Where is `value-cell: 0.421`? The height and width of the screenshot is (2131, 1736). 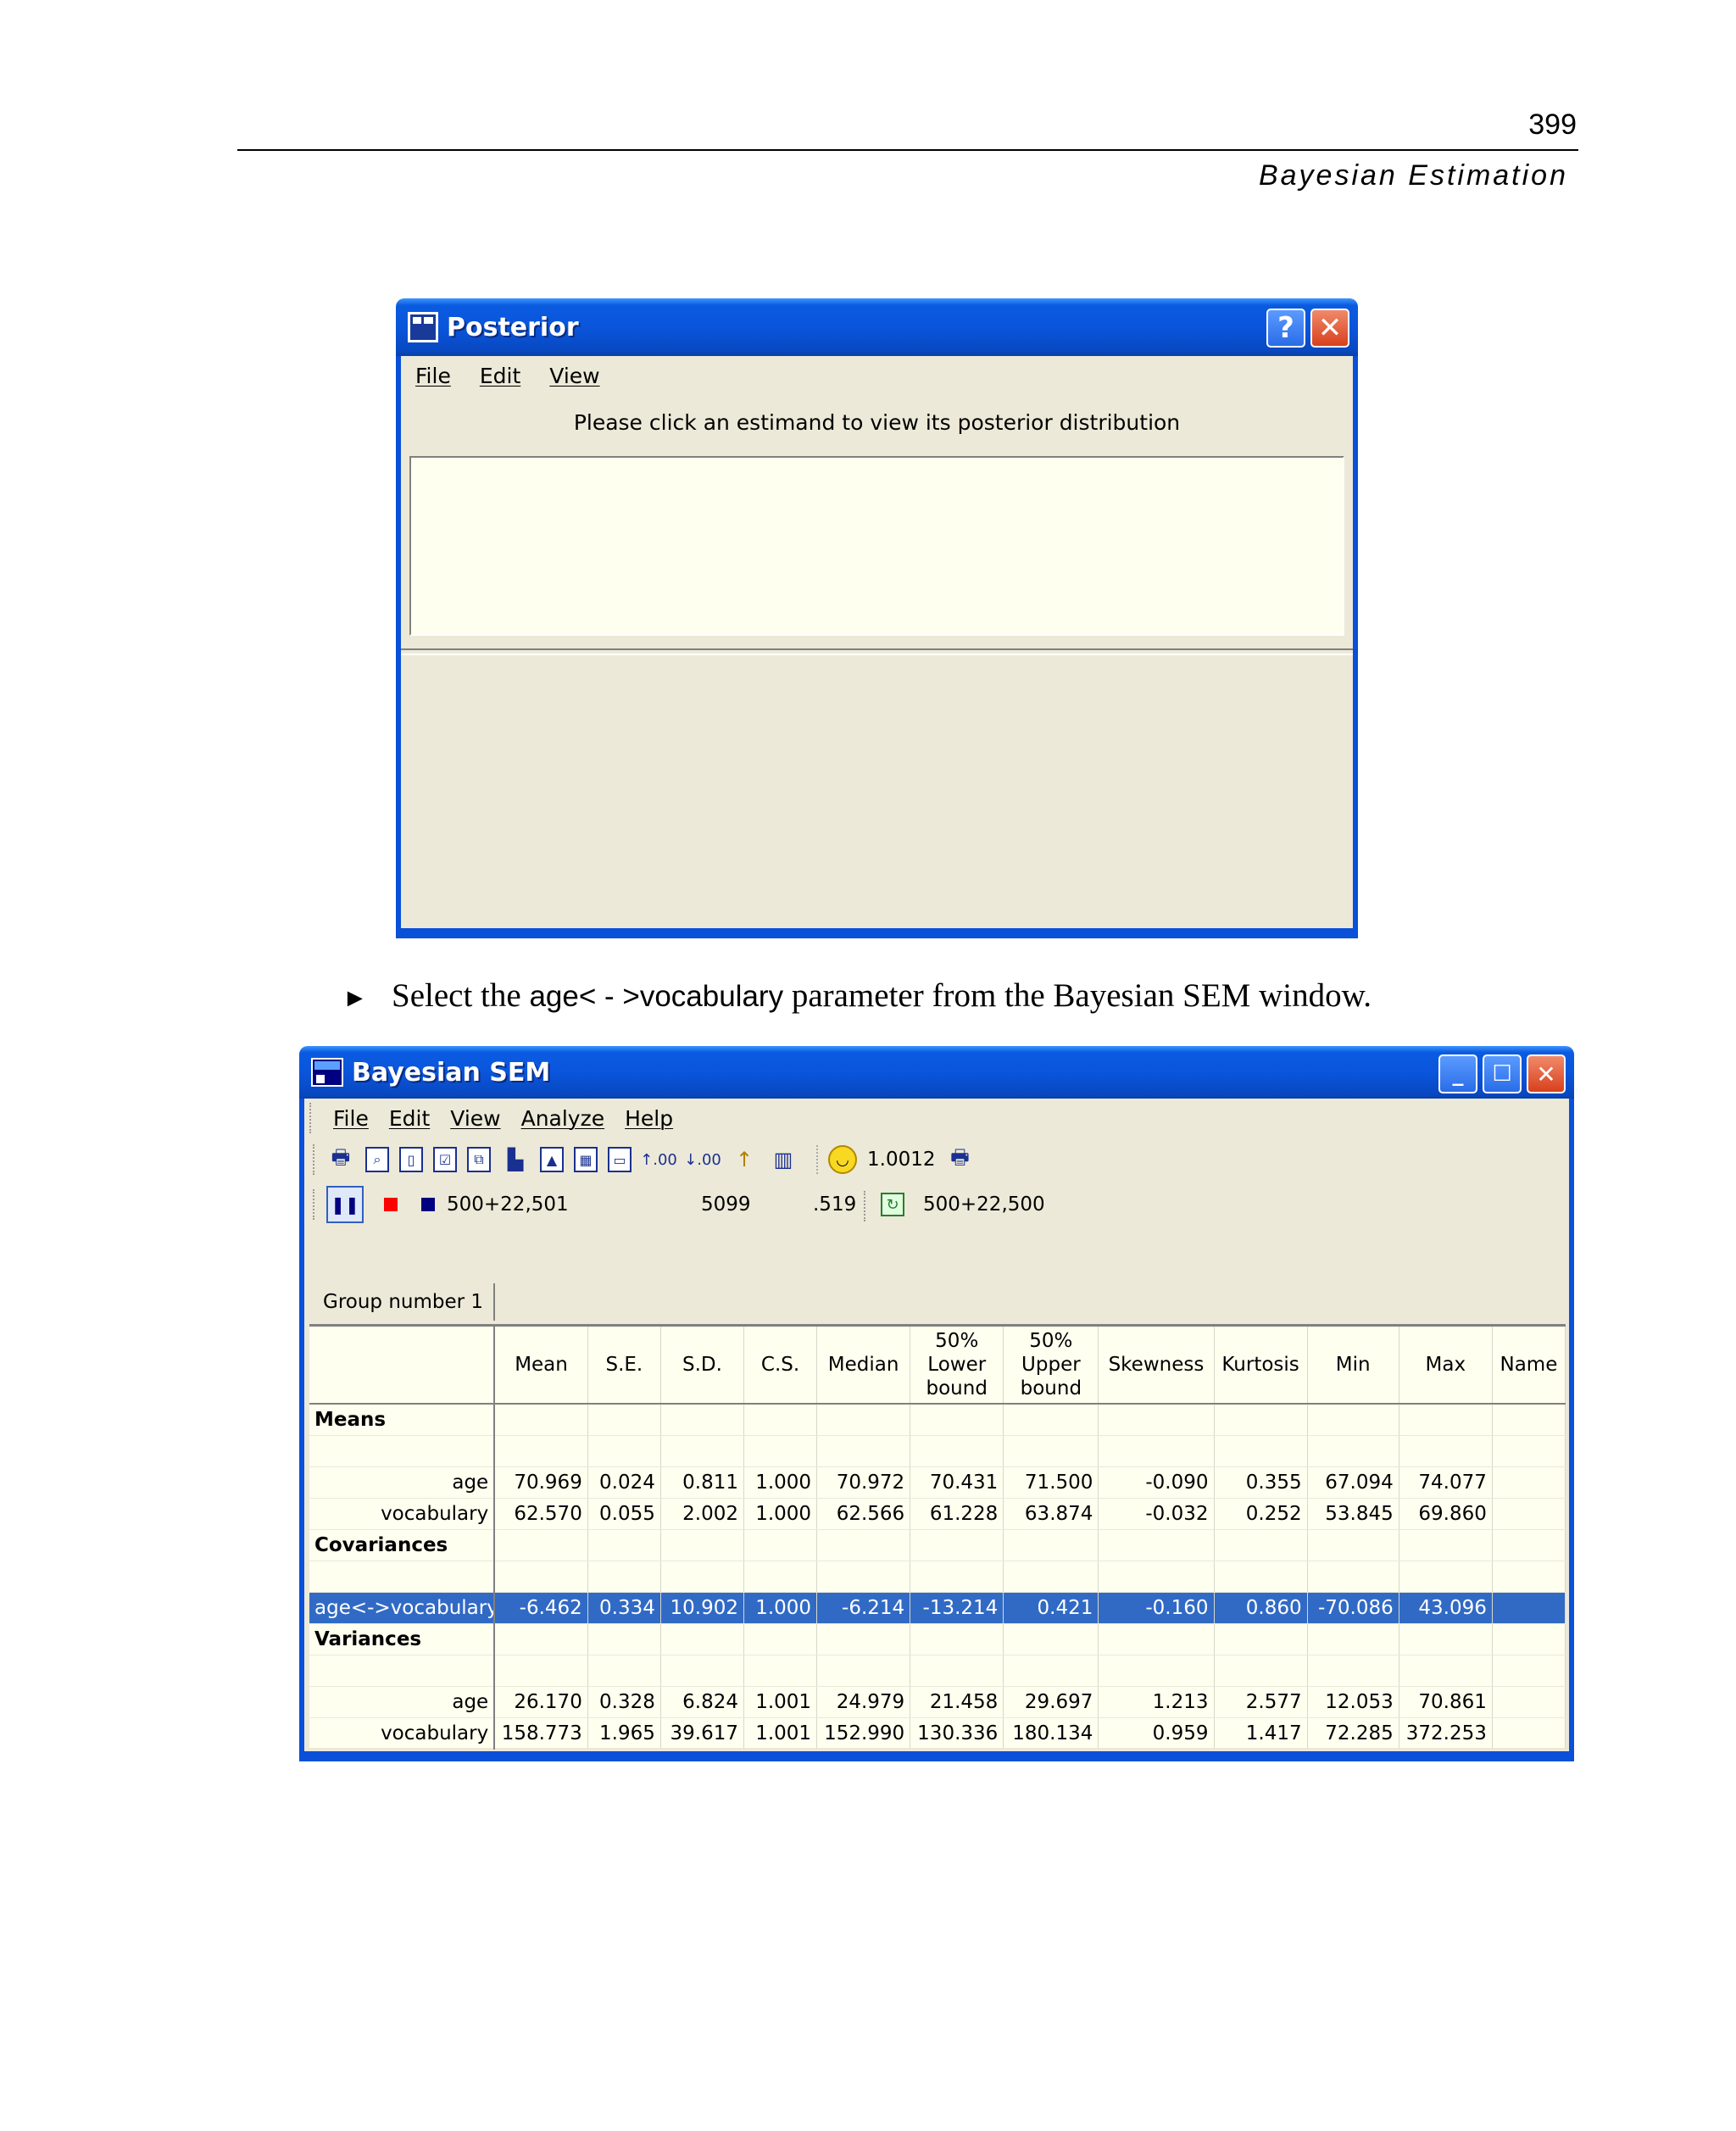
value-cell: 0.421 is located at coordinates (1051, 1608).